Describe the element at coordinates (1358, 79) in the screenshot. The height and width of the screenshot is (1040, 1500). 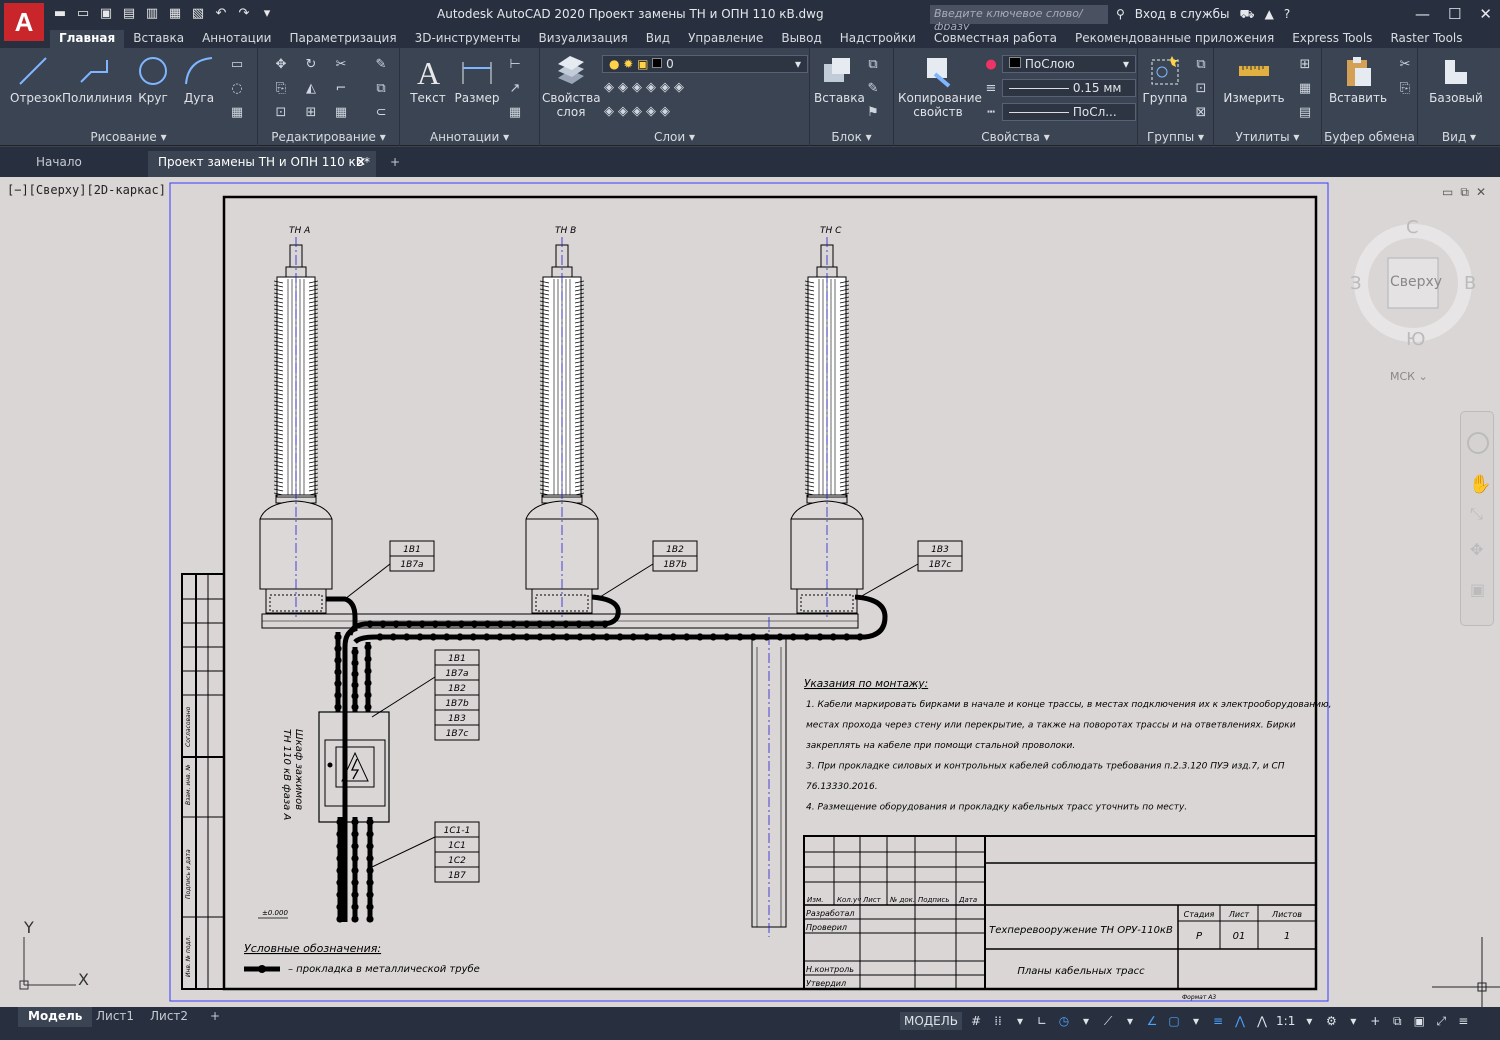
I see `paste-button: Вставить` at that location.